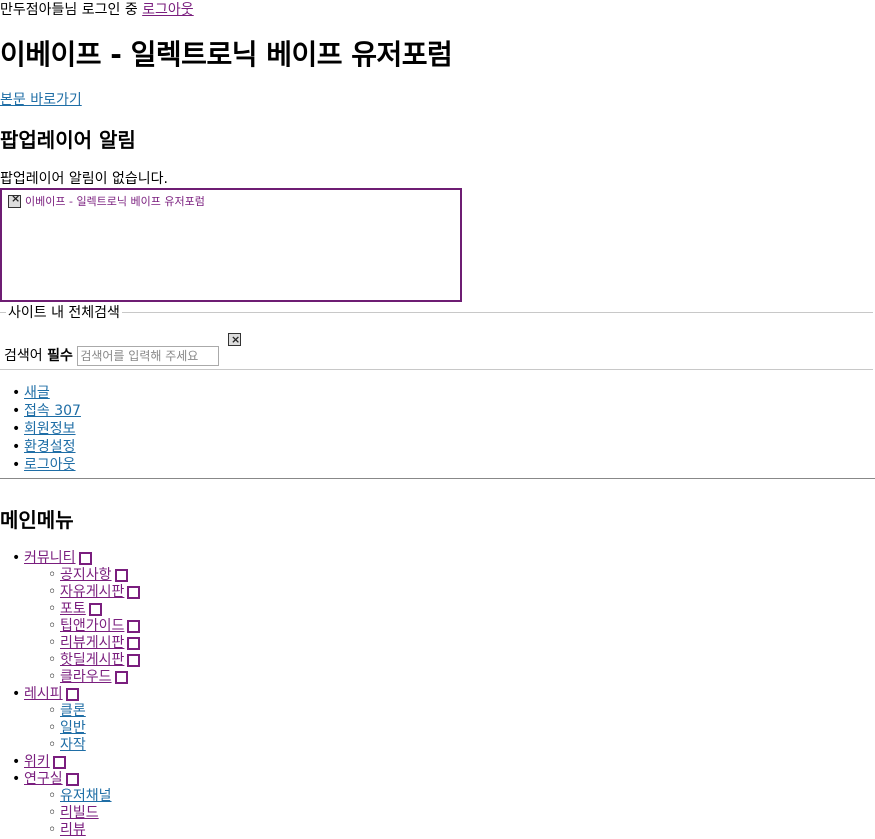  I want to click on settings-link: 환경설정, so click(50, 447).